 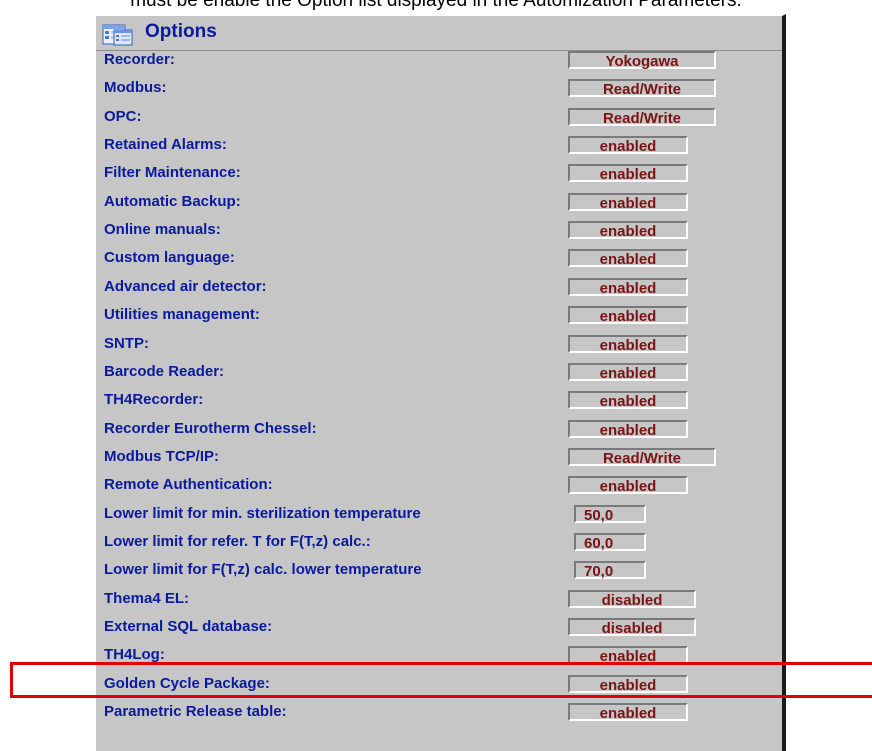 What do you see at coordinates (439, 457) in the screenshot?
I see `option-row: Modbus TCP/IP: Read/Write` at bounding box center [439, 457].